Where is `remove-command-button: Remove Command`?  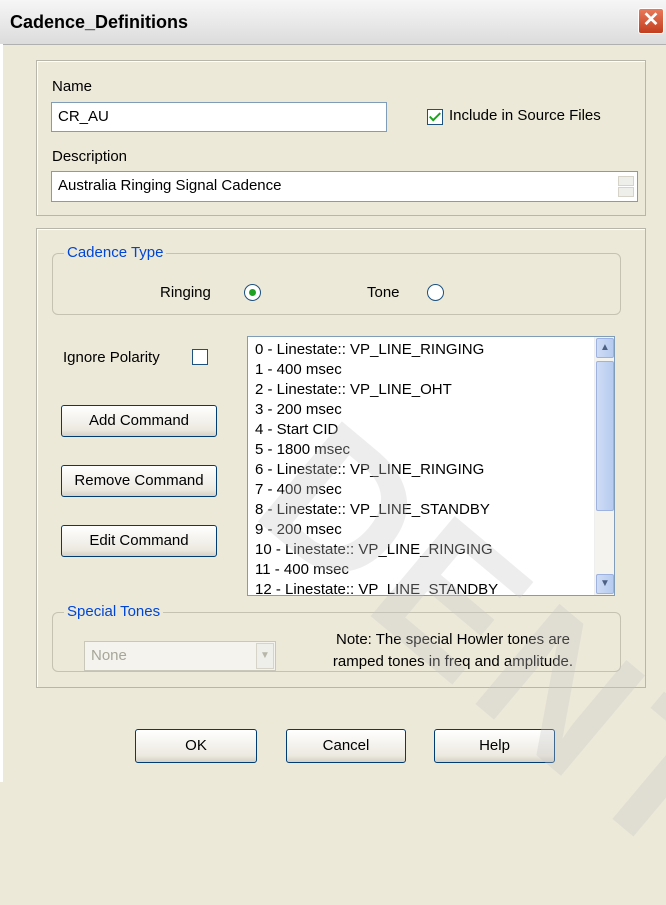 remove-command-button: Remove Command is located at coordinates (139, 481).